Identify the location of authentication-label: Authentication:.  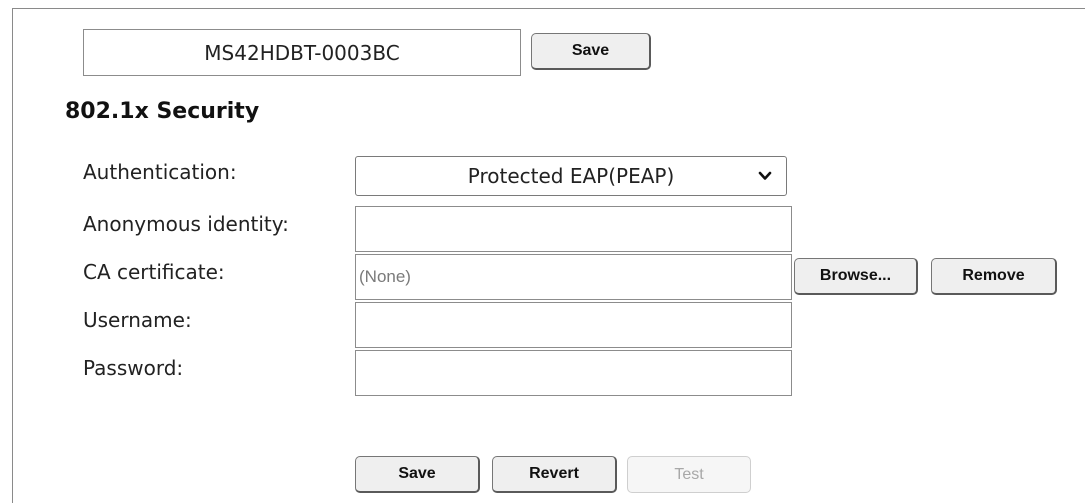
(160, 172).